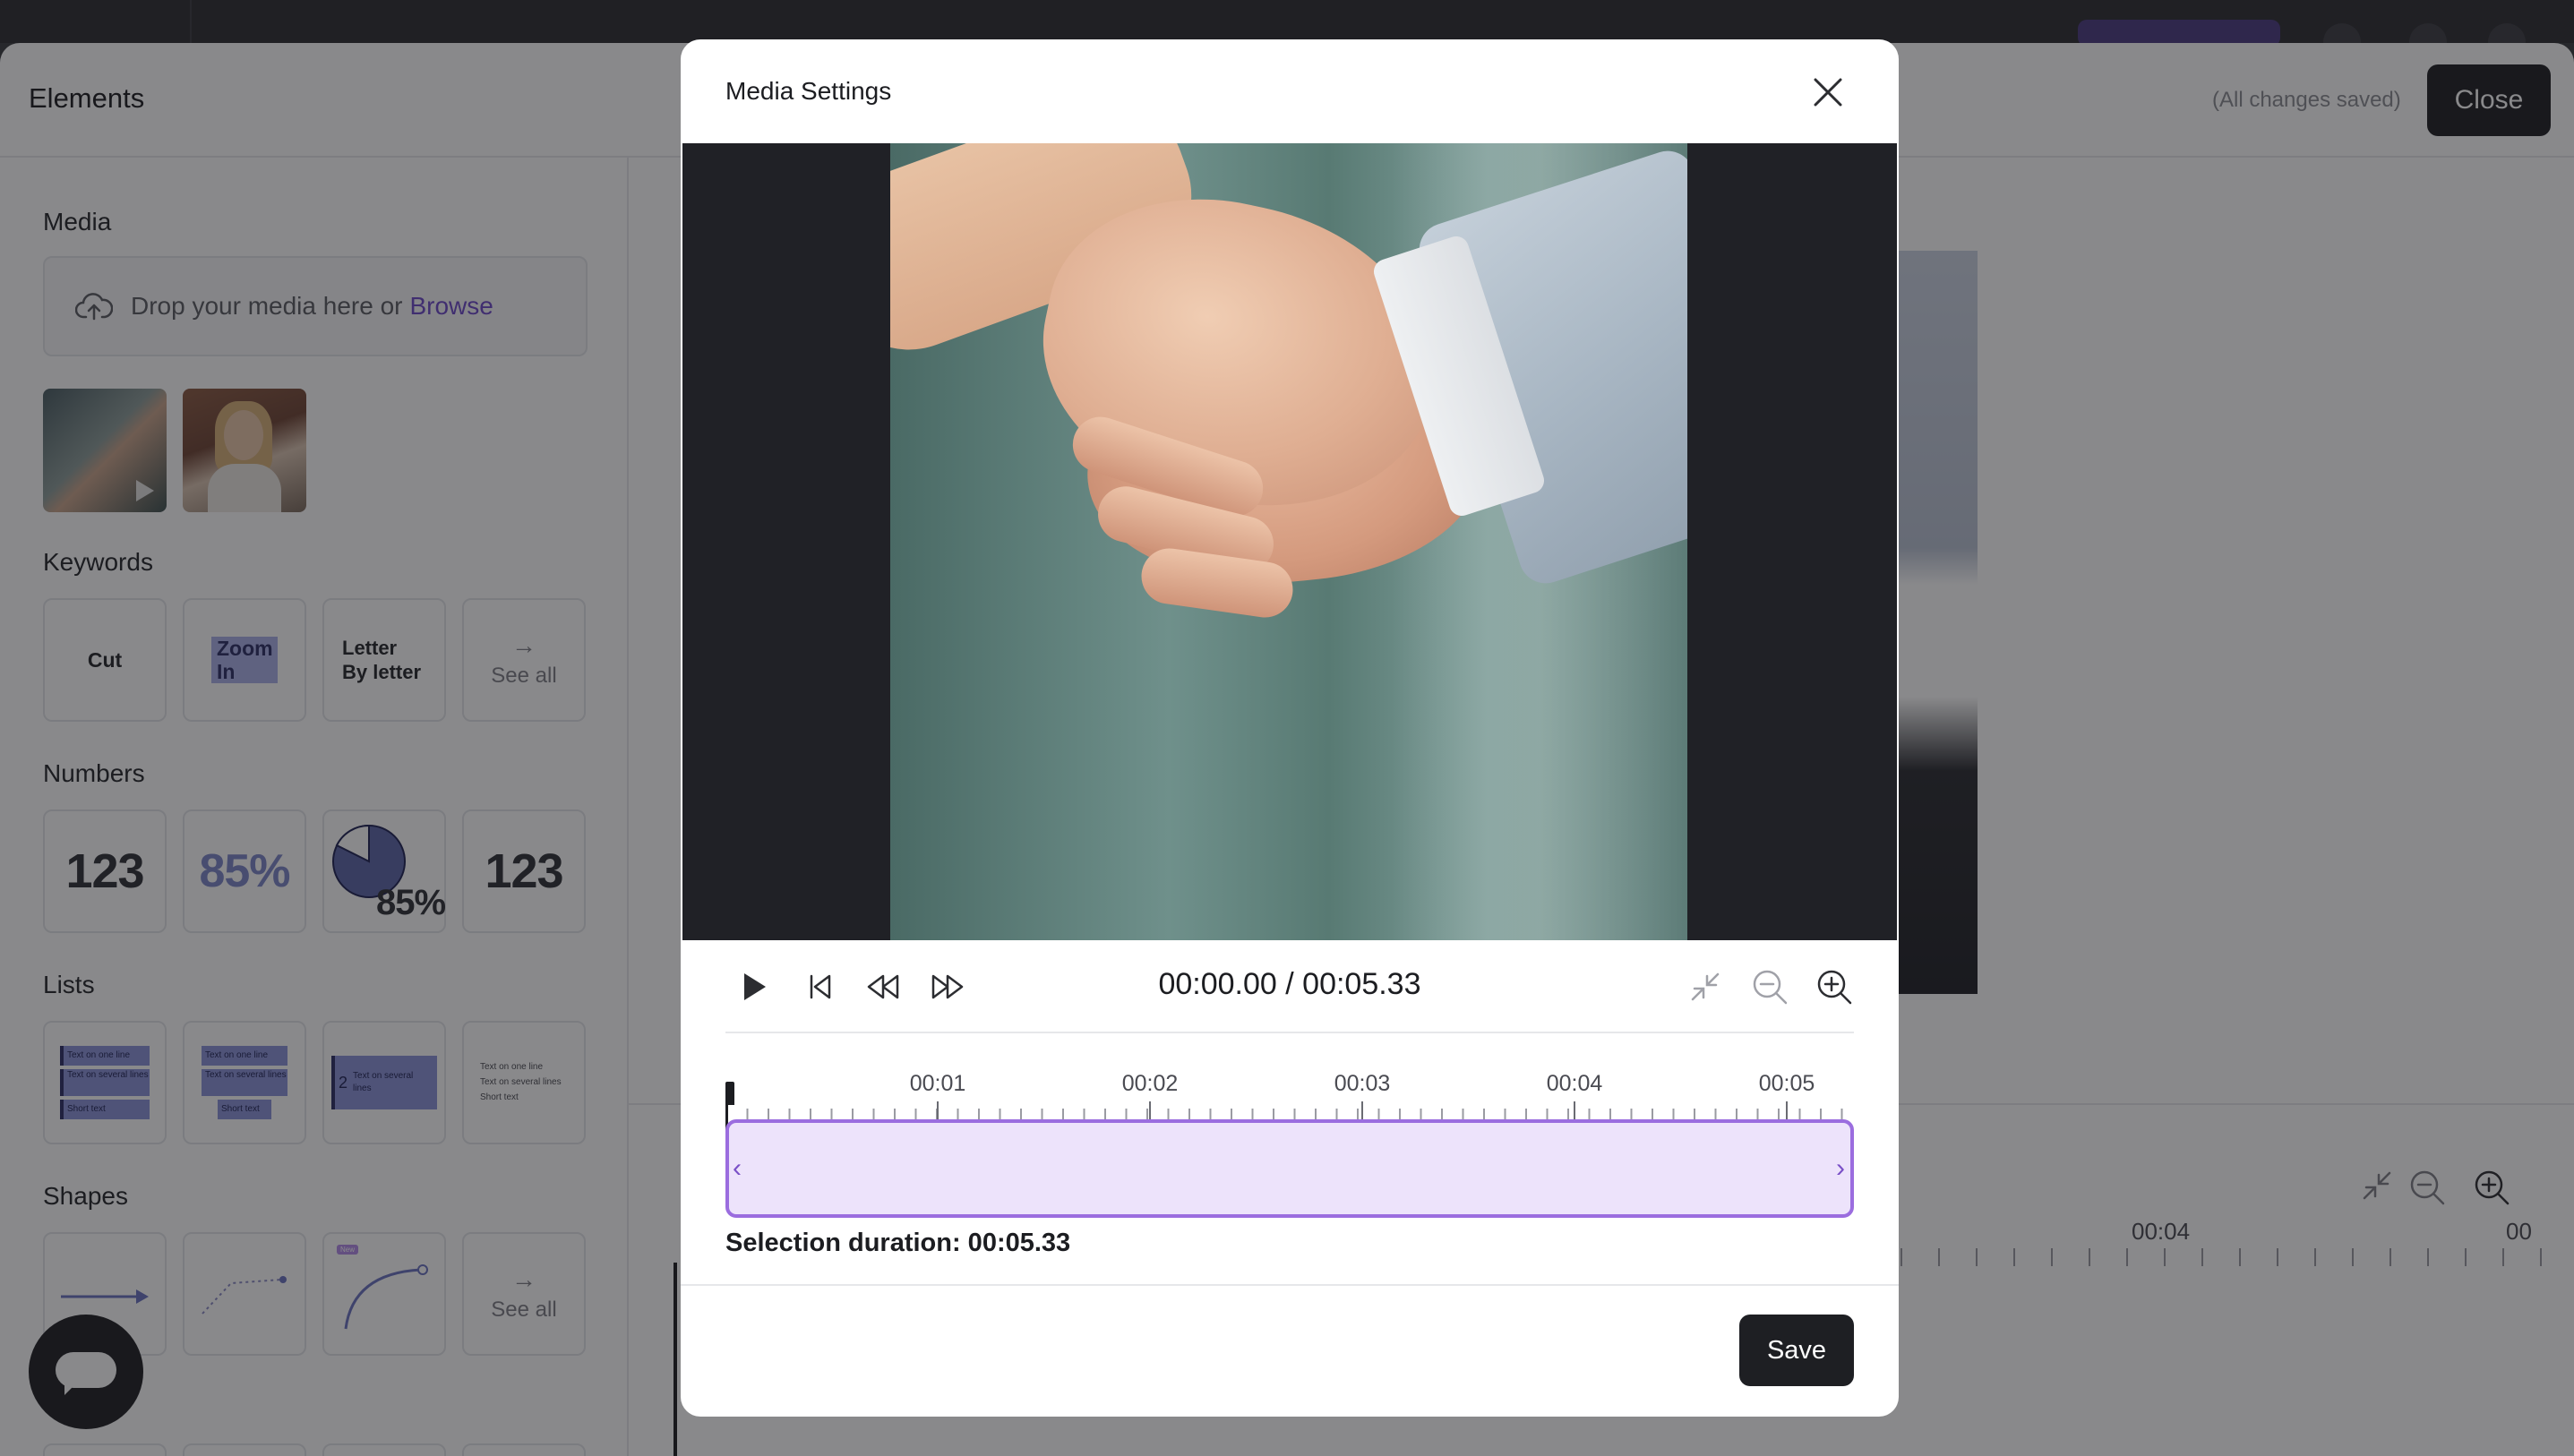 The height and width of the screenshot is (1456, 2574). What do you see at coordinates (808, 91) in the screenshot?
I see `modal-title: Media Settings` at bounding box center [808, 91].